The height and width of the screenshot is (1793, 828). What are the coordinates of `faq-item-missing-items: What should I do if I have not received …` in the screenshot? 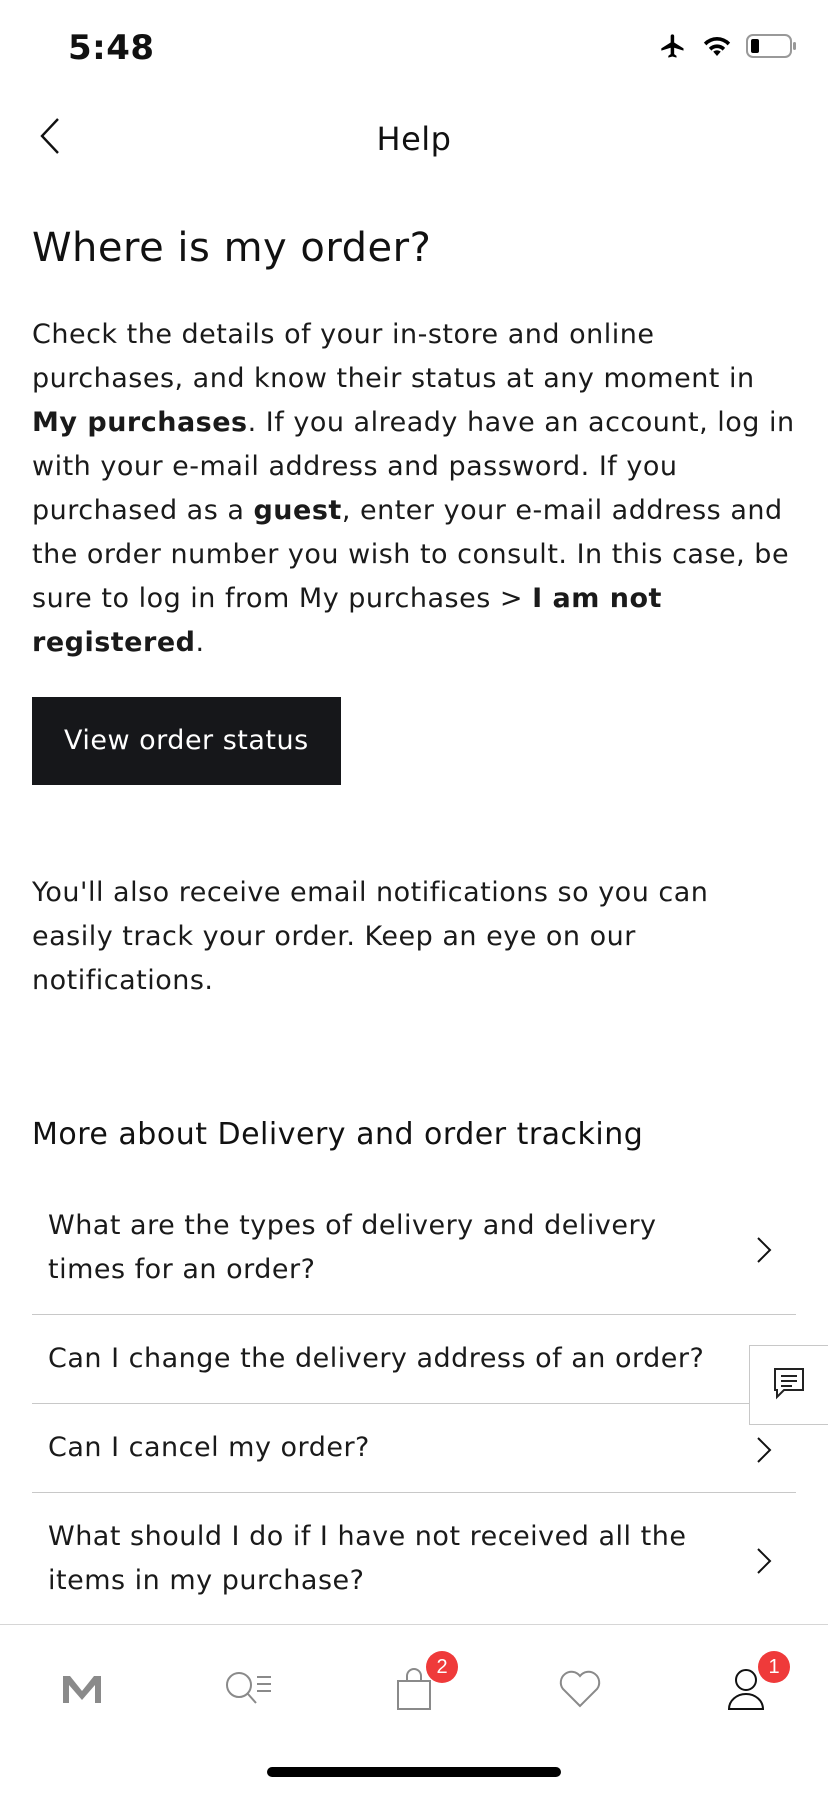 It's located at (414, 1559).